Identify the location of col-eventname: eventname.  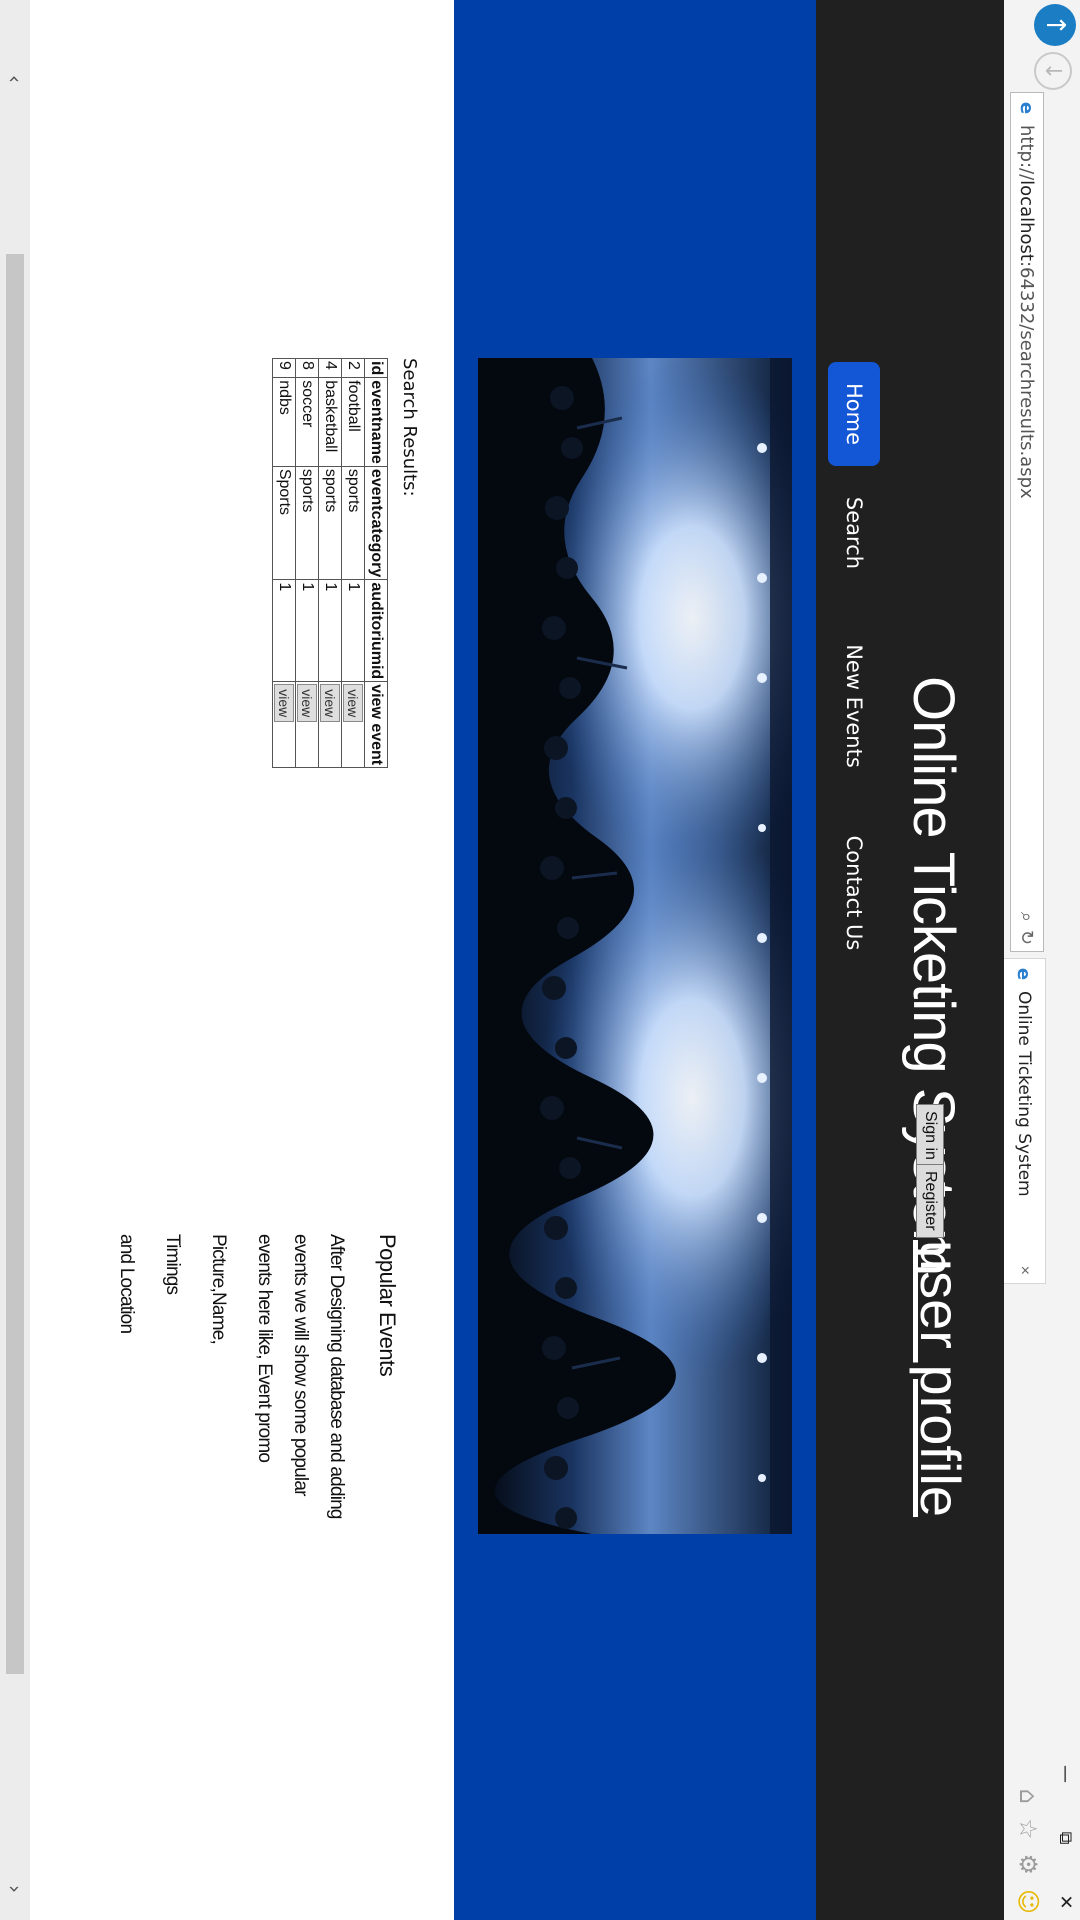
(376, 422).